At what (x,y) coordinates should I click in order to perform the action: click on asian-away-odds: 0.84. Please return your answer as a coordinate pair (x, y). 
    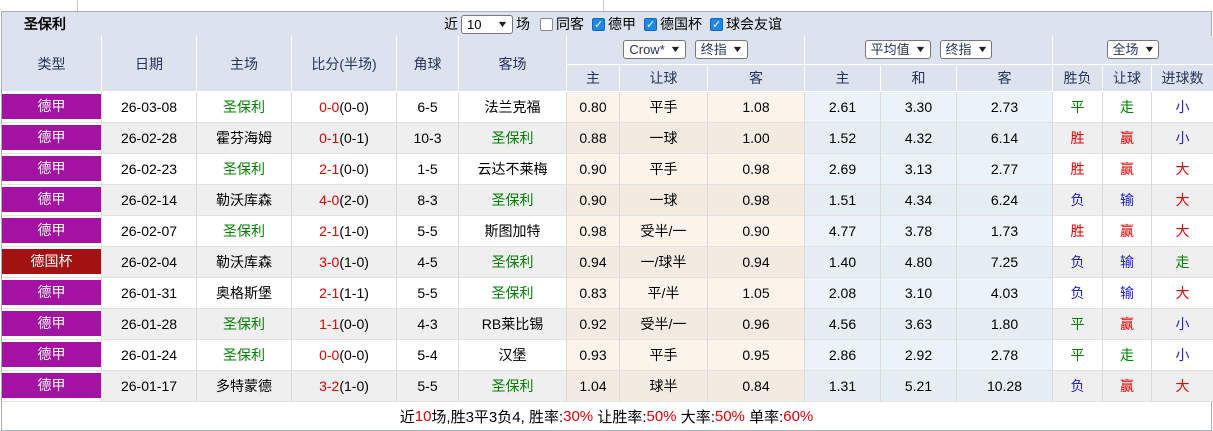
    Looking at the image, I should click on (756, 386).